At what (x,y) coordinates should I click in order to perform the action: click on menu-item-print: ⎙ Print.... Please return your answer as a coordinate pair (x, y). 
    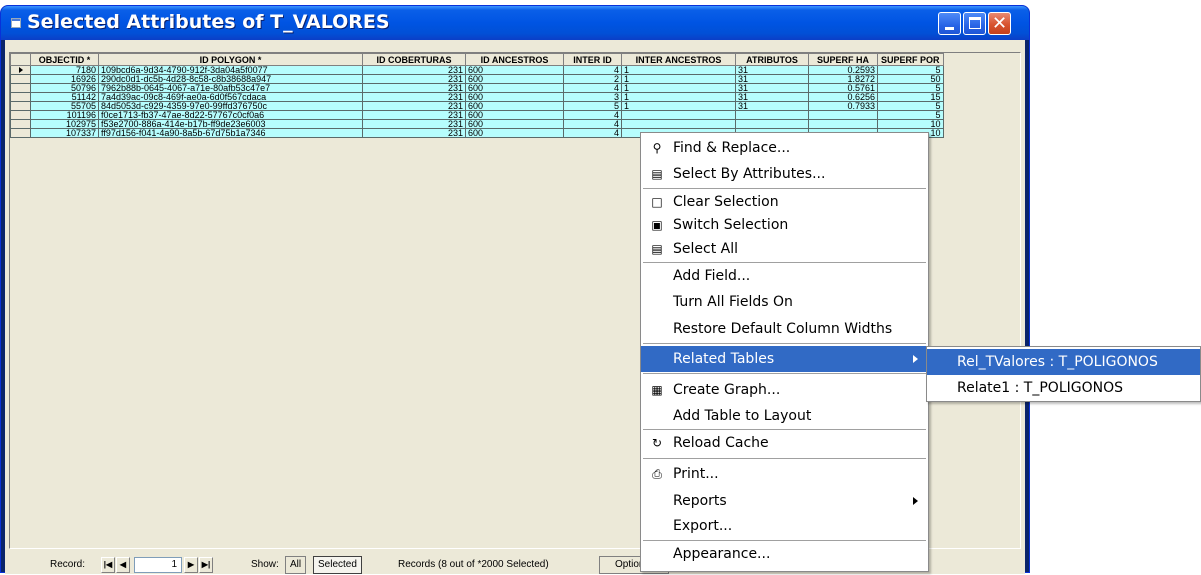
    Looking at the image, I should click on (784, 474).